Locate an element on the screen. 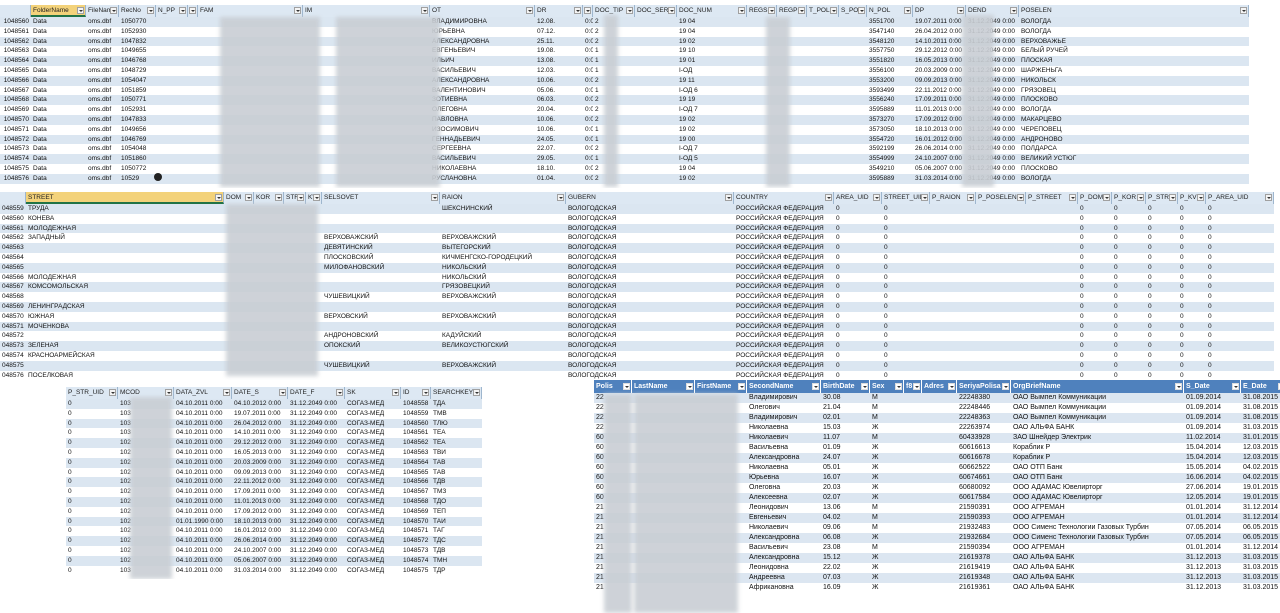 The height and width of the screenshot is (613, 1280). table-cell: 20.03.2009 0:00 is located at coordinates (939, 71).